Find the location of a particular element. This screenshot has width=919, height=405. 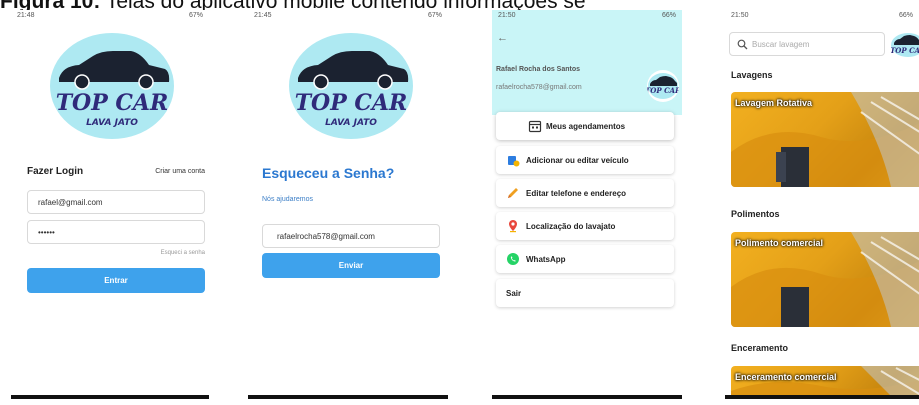

menu-item-label: Meus agendamentos is located at coordinates (586, 126).